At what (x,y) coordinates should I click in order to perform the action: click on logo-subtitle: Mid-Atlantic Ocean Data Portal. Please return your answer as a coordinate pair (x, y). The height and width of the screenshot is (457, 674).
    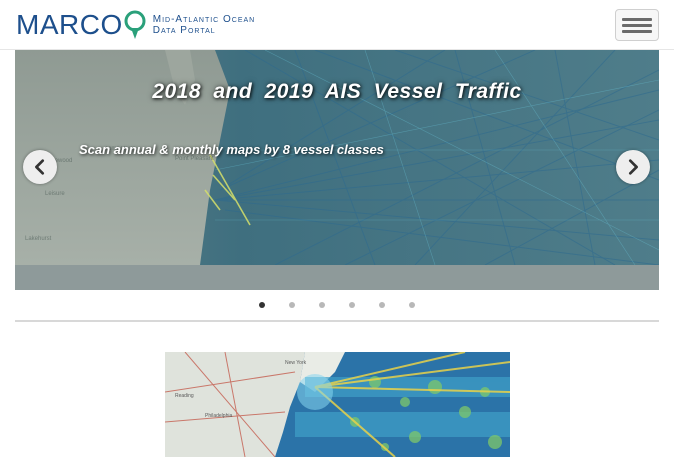
    Looking at the image, I should click on (204, 25).